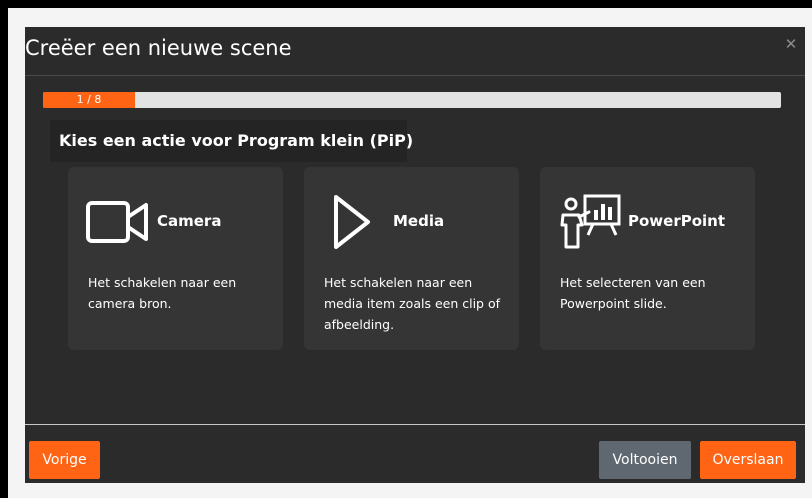  What do you see at coordinates (89, 99) in the screenshot?
I see `progress-label: 1 / 8` at bounding box center [89, 99].